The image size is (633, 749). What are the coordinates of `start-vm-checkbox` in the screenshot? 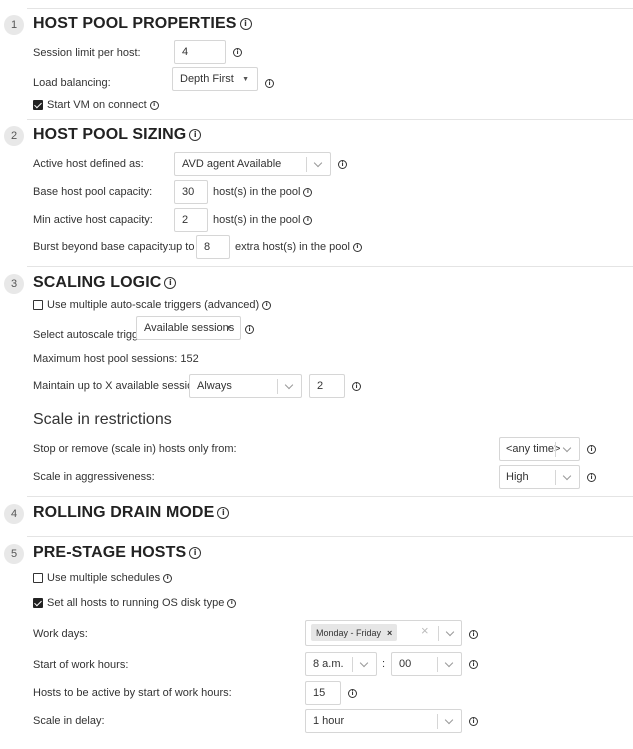 It's located at (38, 105).